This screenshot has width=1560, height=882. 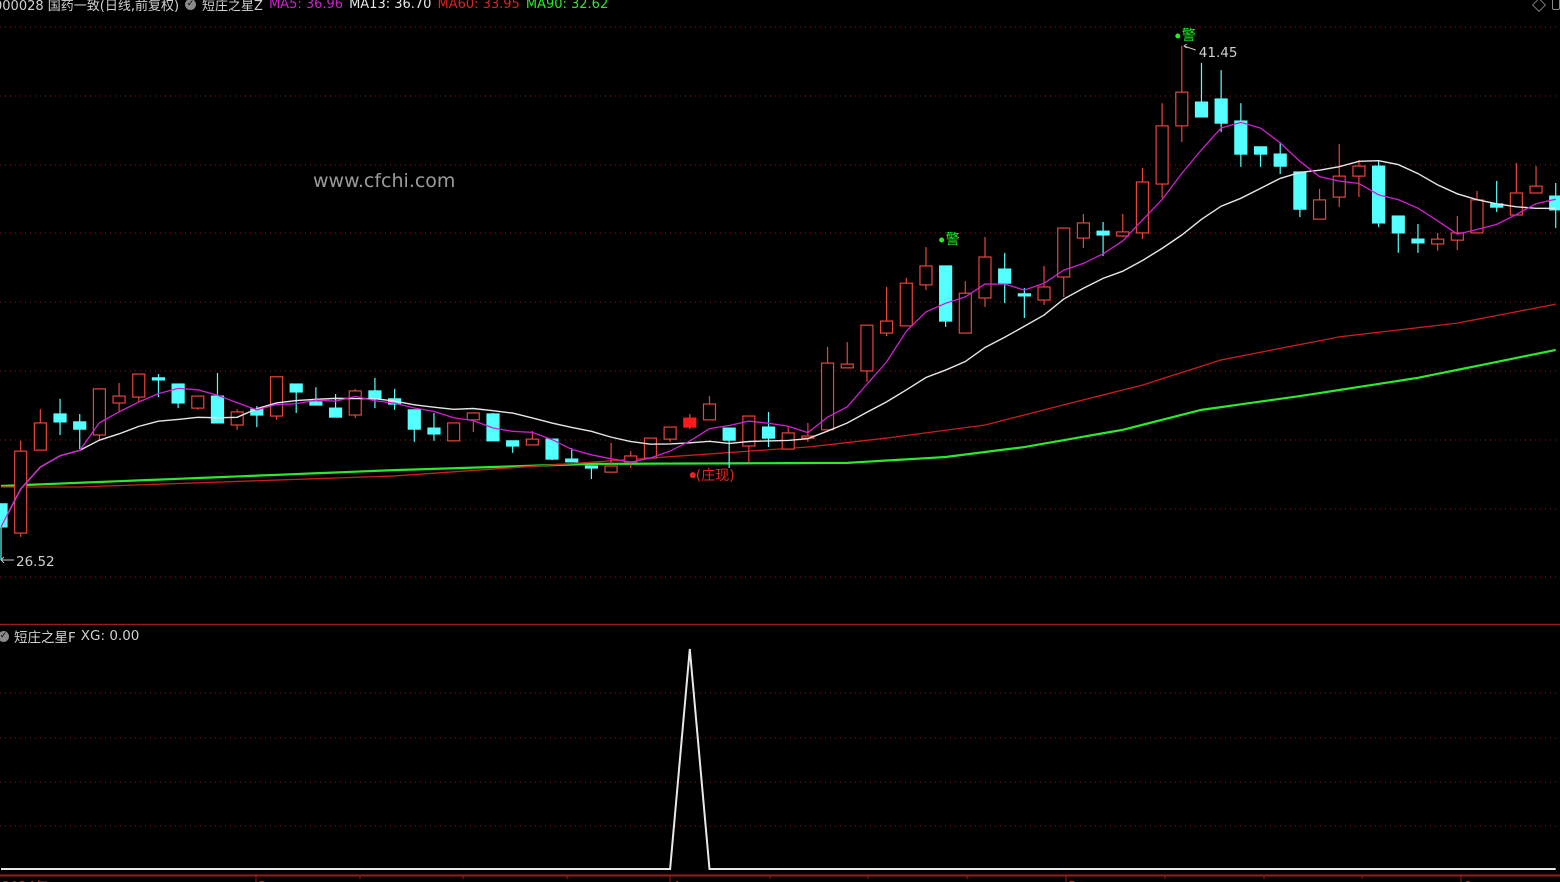 I want to click on high-arrow-icon, so click(x=1189, y=47).